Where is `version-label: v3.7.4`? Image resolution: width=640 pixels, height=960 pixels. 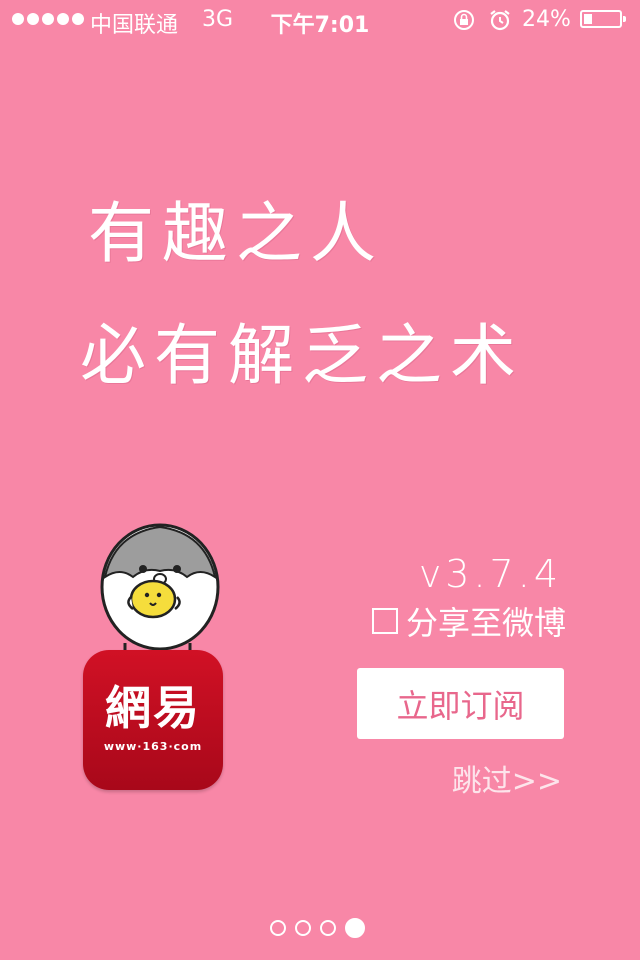 version-label: v3.7.4 is located at coordinates (490, 574).